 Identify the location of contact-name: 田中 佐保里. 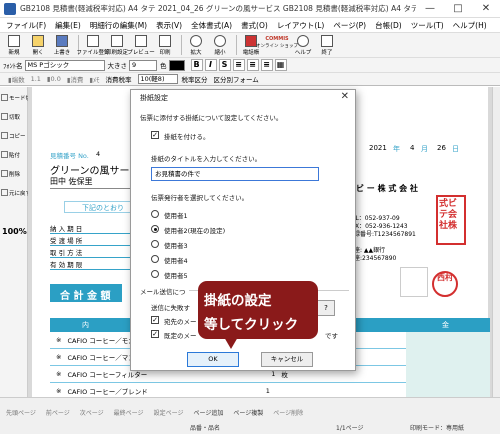
(71, 181).